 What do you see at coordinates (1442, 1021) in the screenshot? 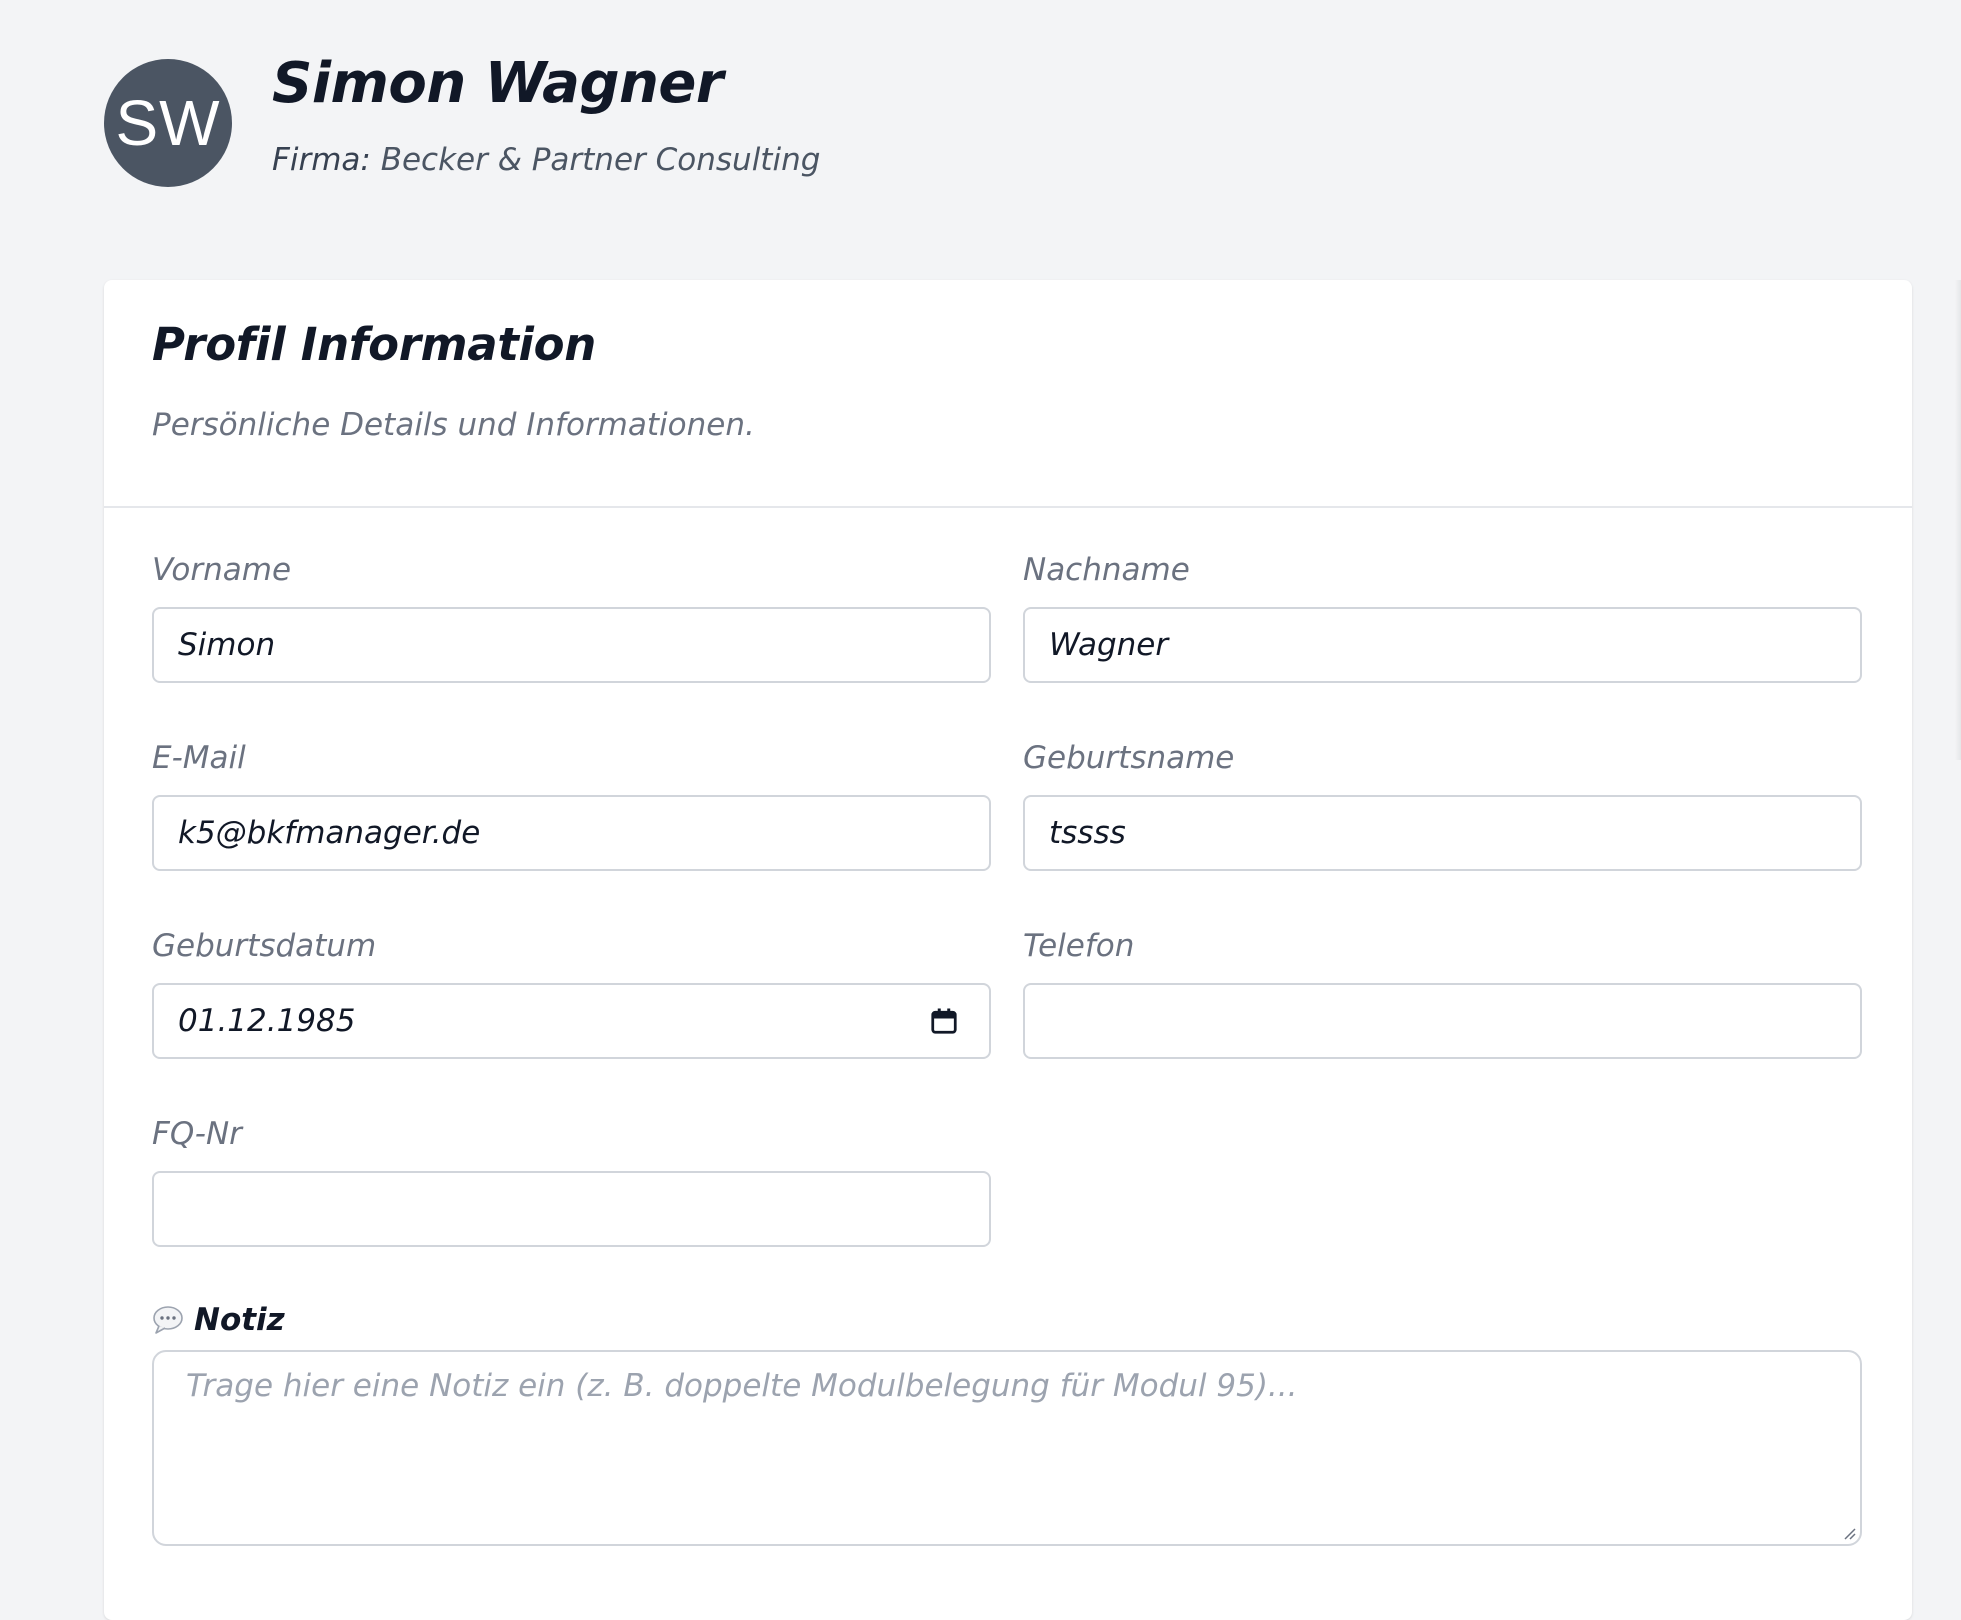
I see `telefon-input` at bounding box center [1442, 1021].